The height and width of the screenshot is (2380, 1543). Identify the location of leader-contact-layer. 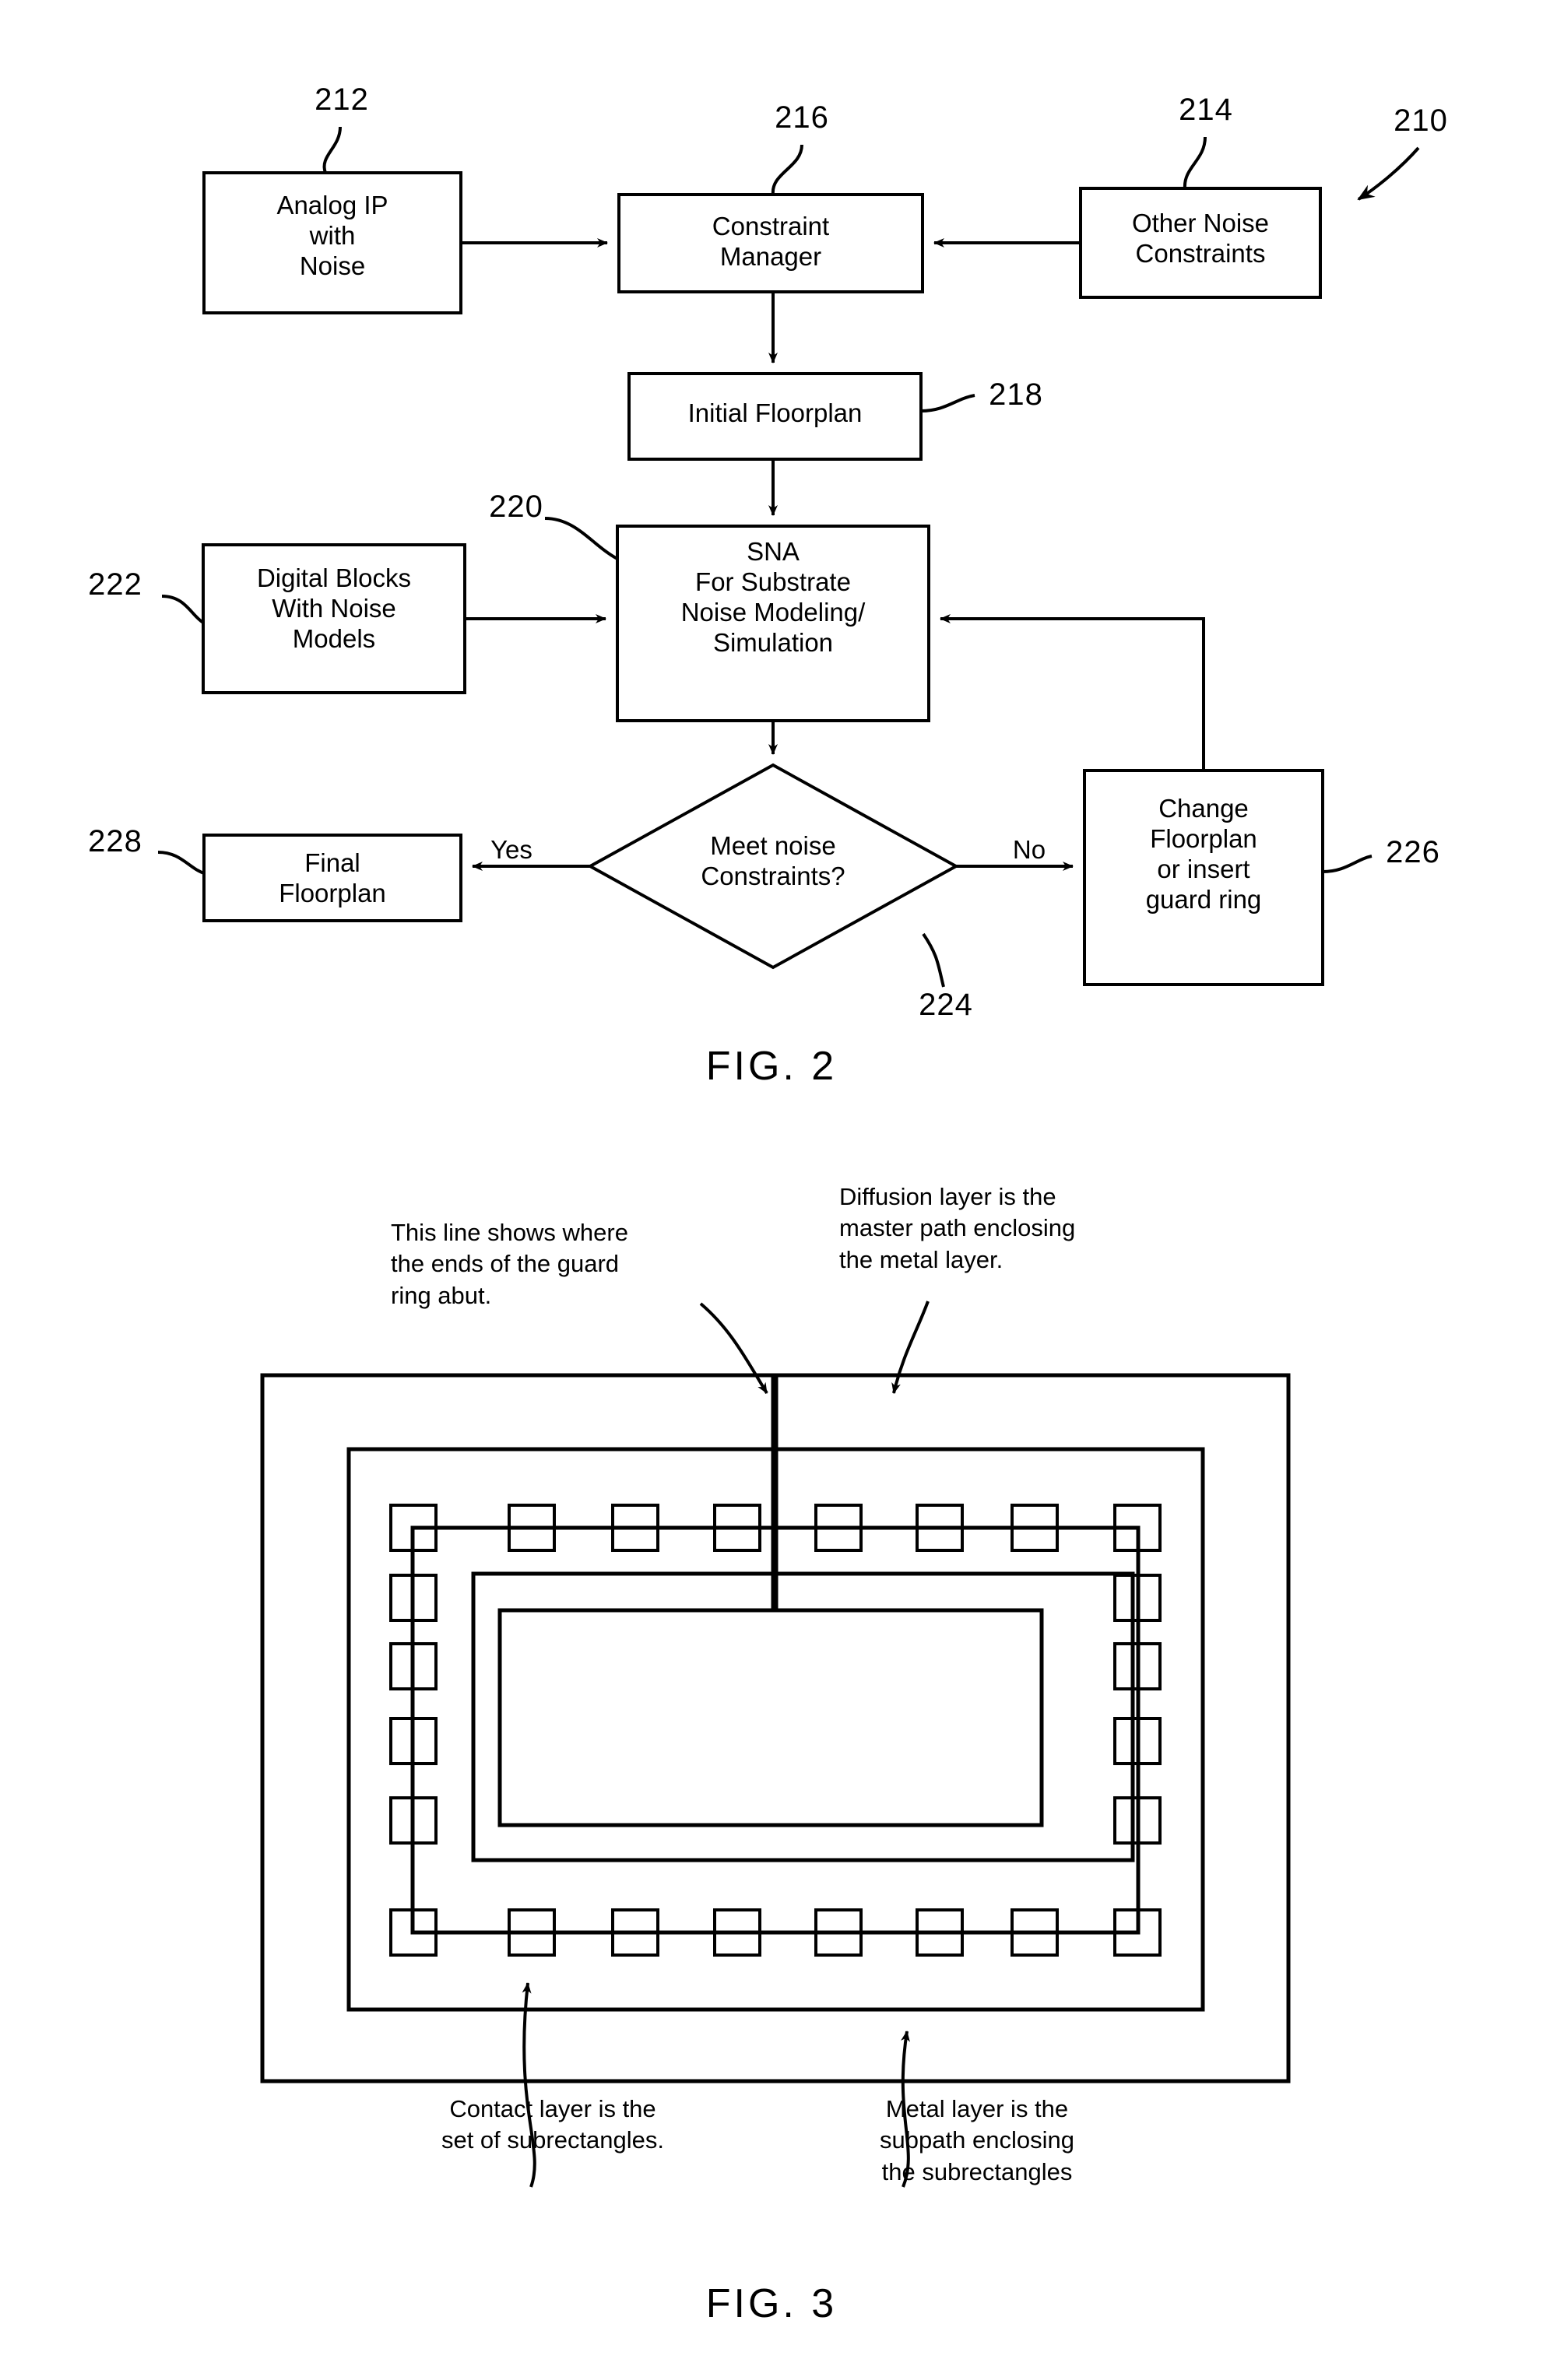
(529, 2085).